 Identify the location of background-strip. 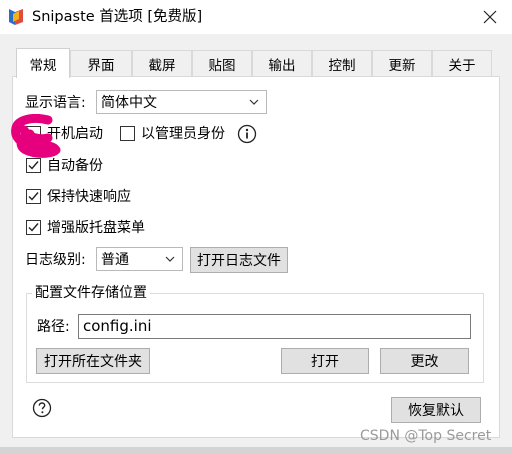
(256, 450).